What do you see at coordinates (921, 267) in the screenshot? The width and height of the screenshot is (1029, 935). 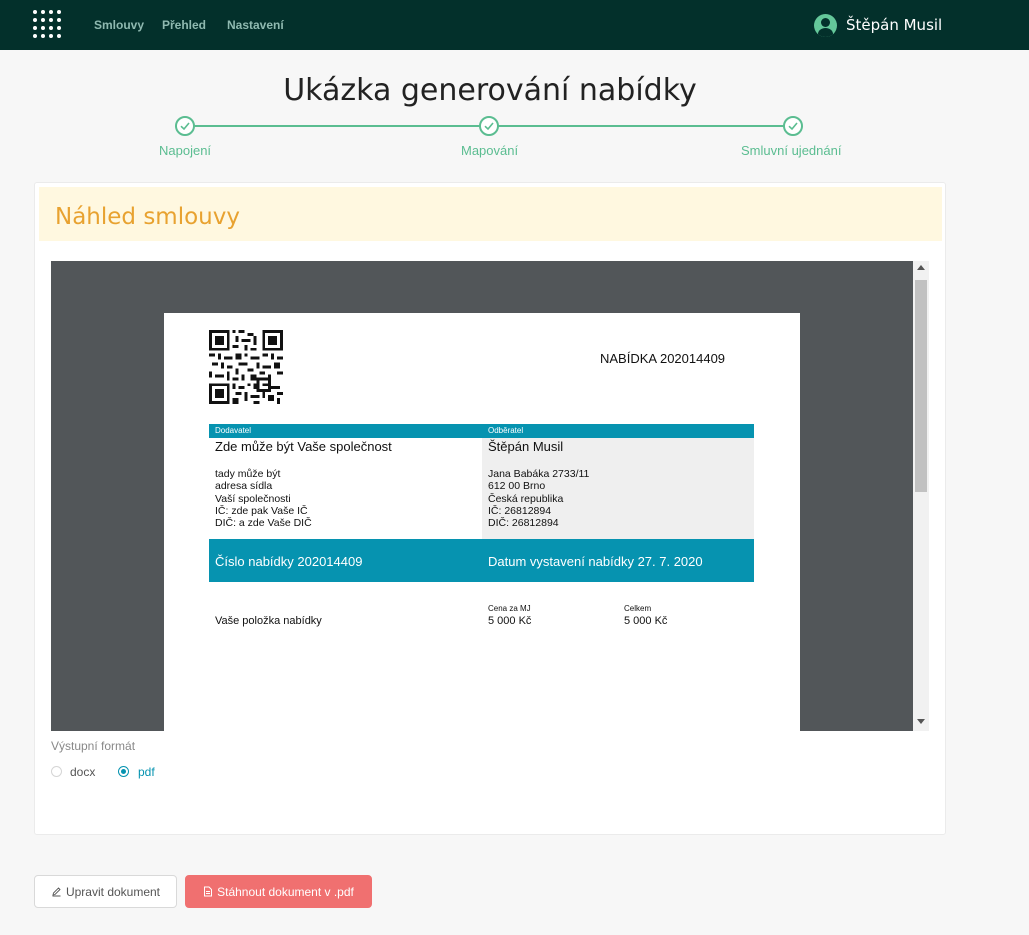 I see `scroll-up-arrow-icon` at bounding box center [921, 267].